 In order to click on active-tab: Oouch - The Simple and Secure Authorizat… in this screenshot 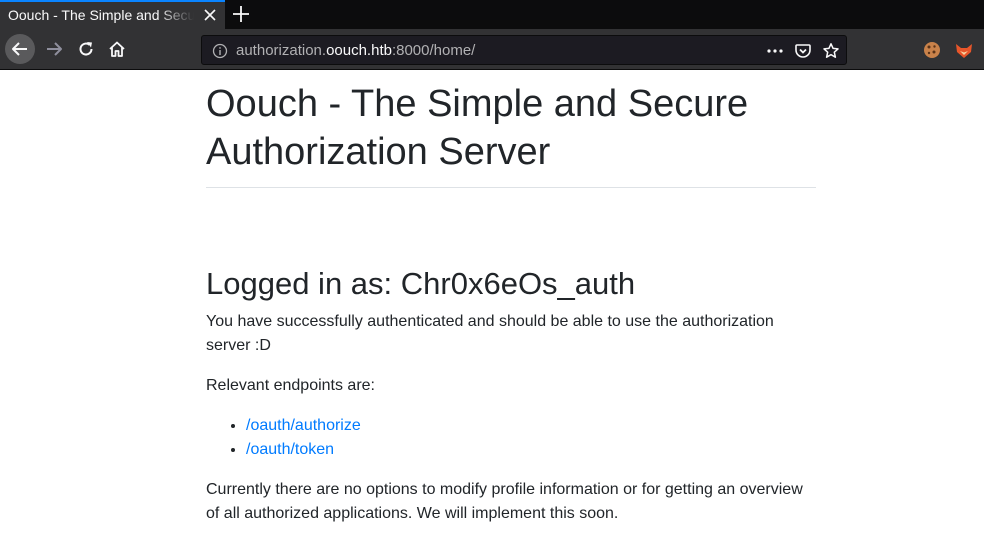, I will do `click(112, 14)`.